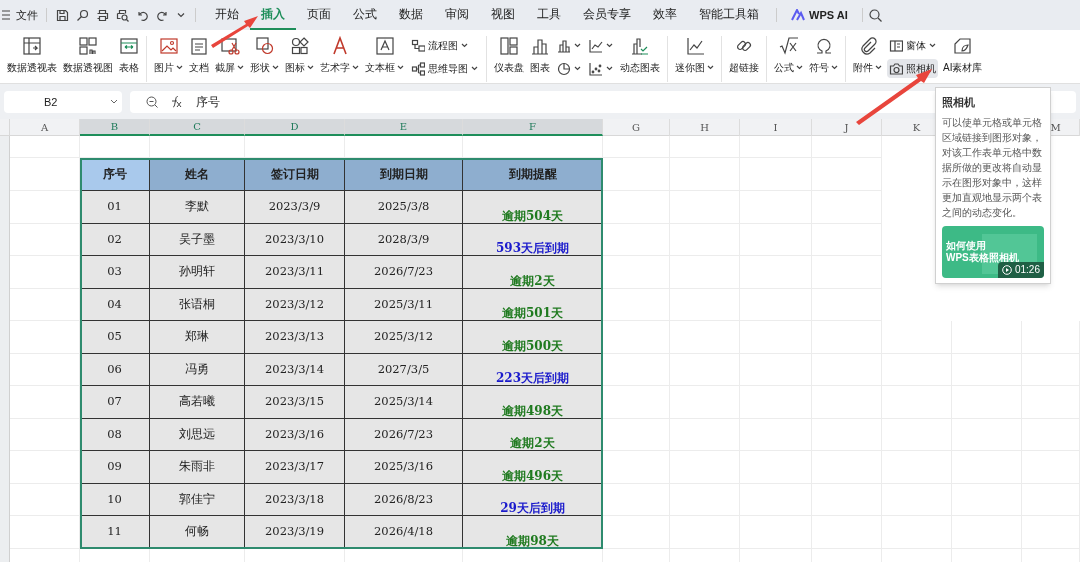 This screenshot has height=562, width=1080. I want to click on menu-icon, so click(6, 15).